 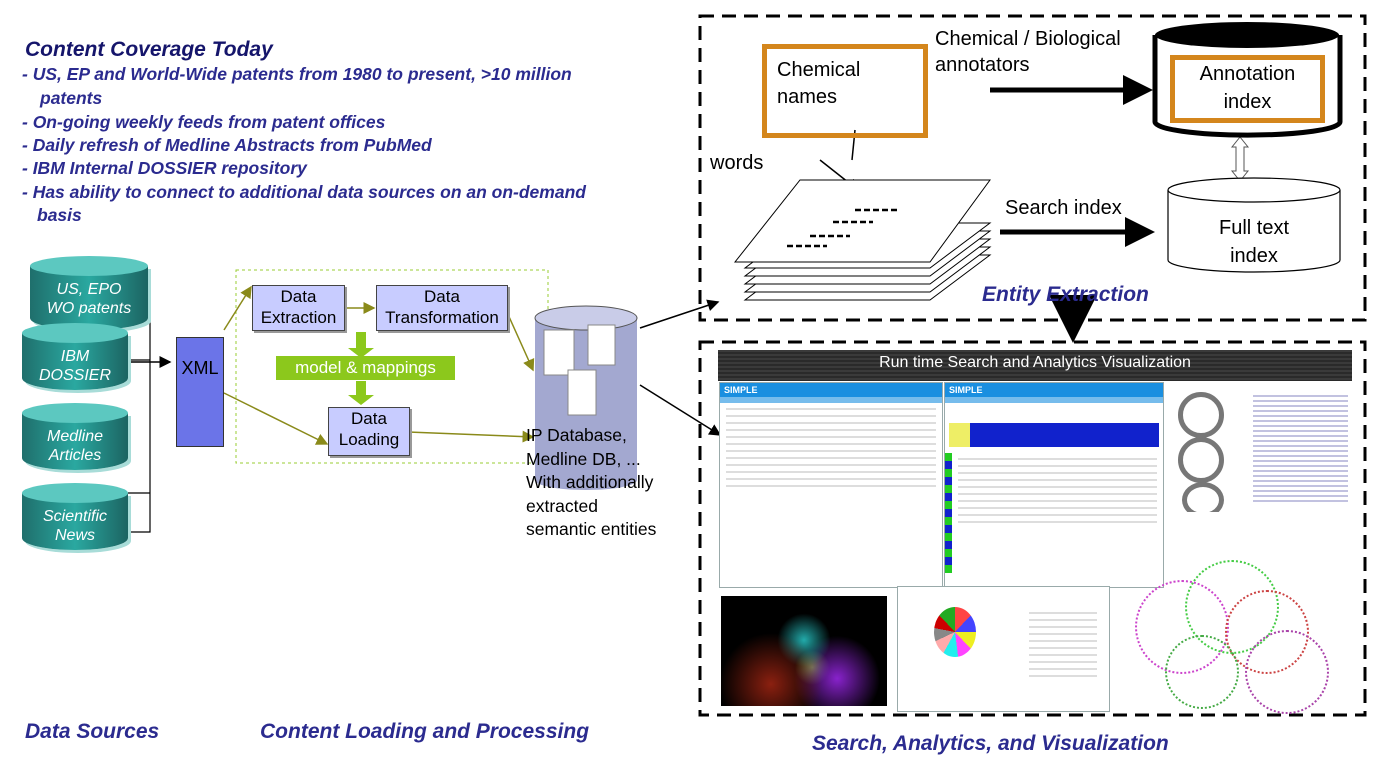 I want to click on caption-line: semantic entities, so click(x=591, y=529).